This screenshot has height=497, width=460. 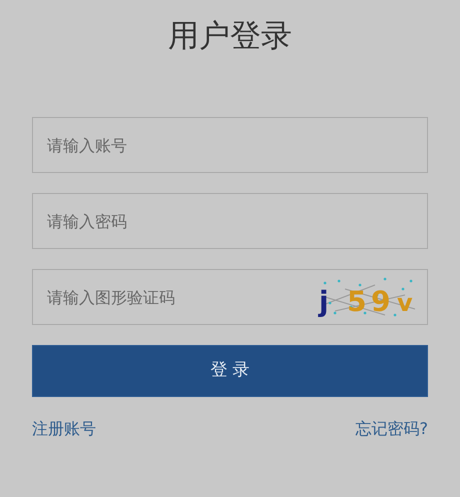 I want to click on account-field: 请输入账号, so click(x=230, y=145).